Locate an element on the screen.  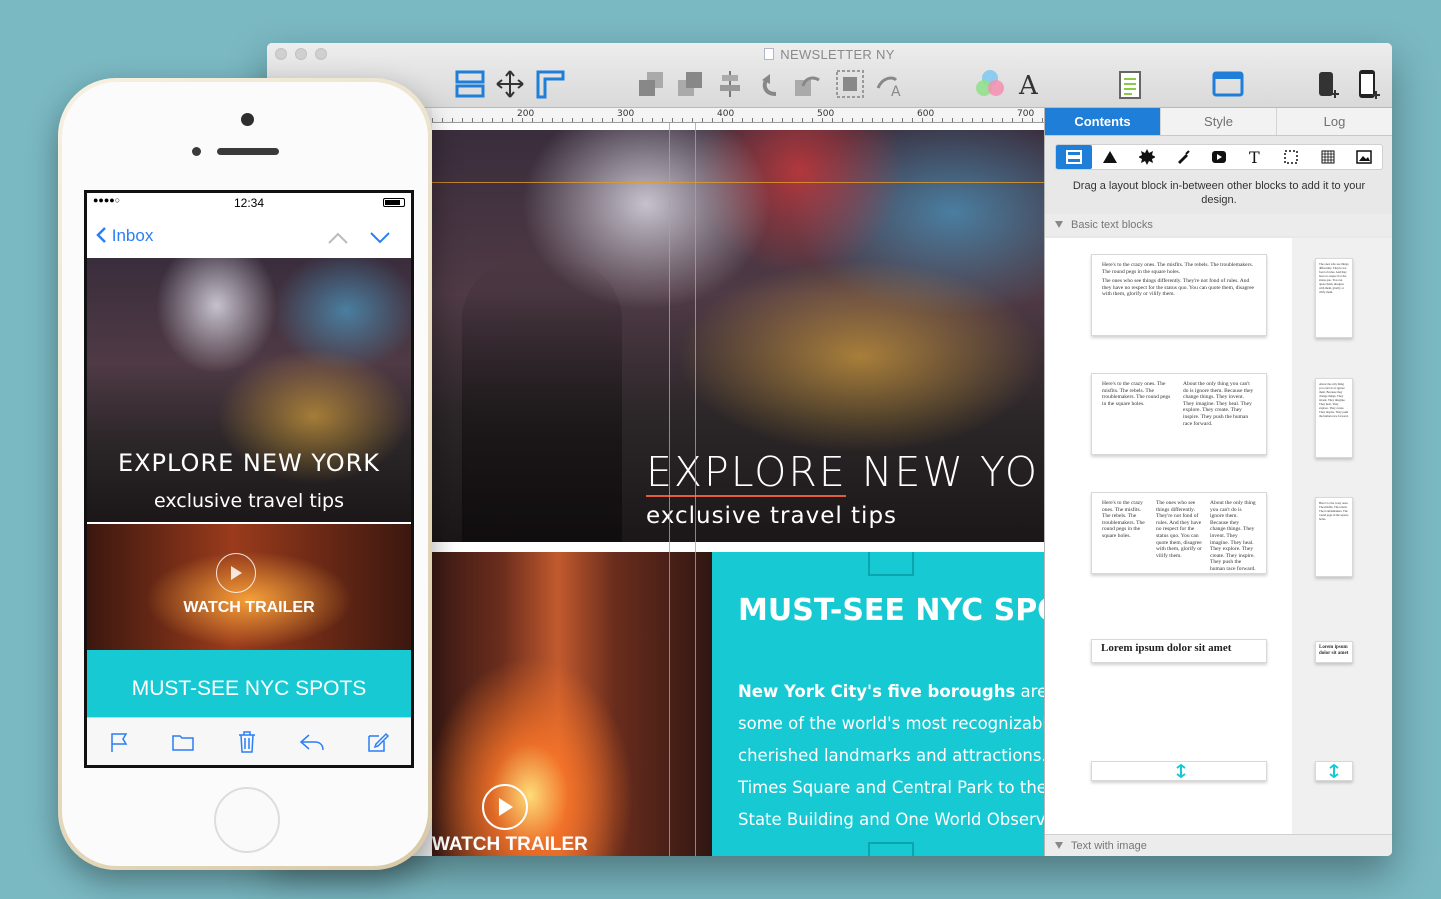
tab-log: Log is located at coordinates (1334, 121).